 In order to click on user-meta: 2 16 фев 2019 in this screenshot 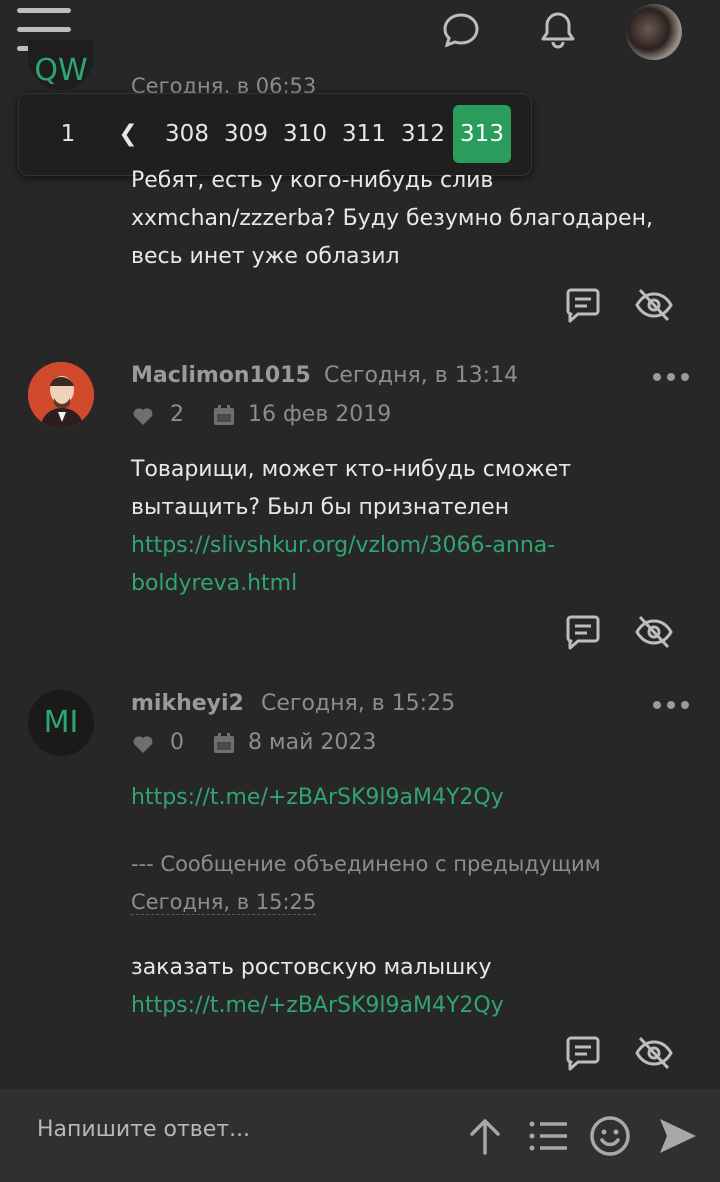, I will do `click(261, 414)`.